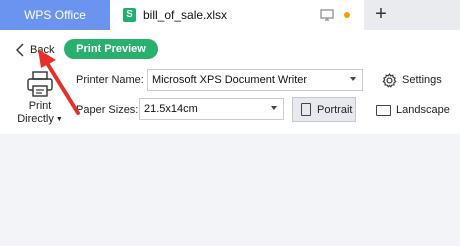 This screenshot has height=246, width=460. I want to click on portrait-button: Portrait, so click(324, 109).